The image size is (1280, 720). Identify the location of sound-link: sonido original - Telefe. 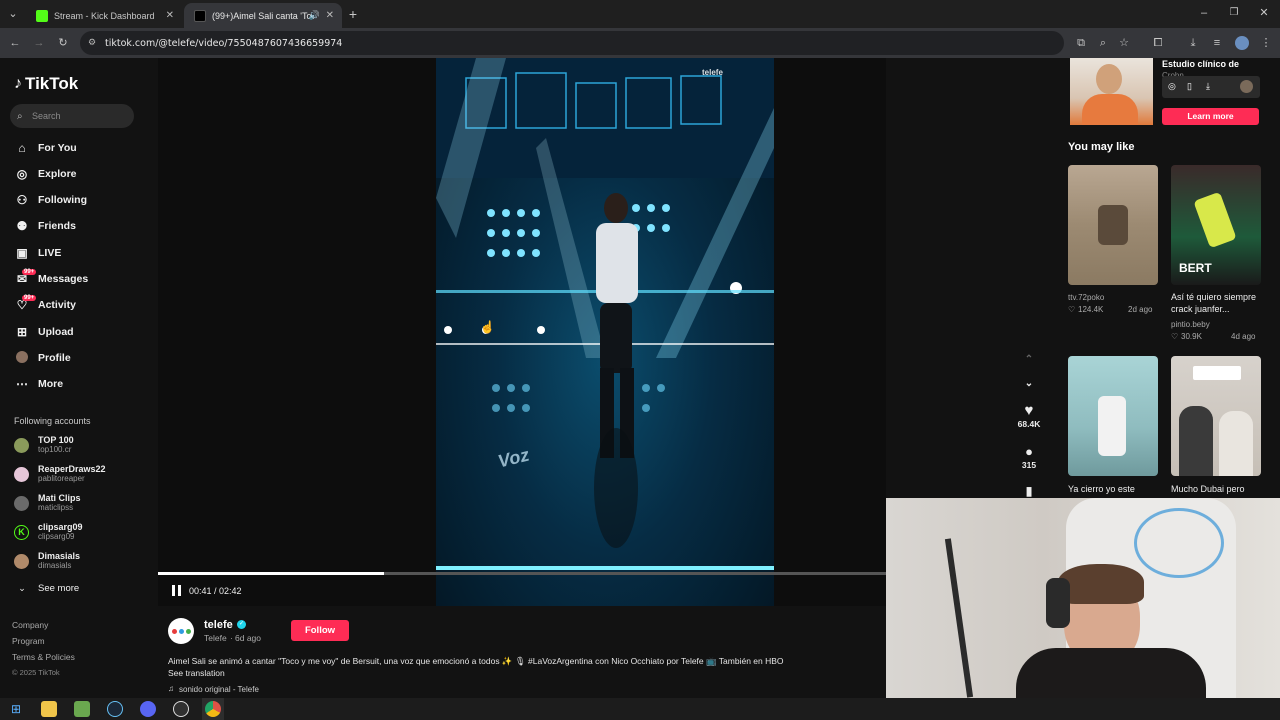
(219, 689).